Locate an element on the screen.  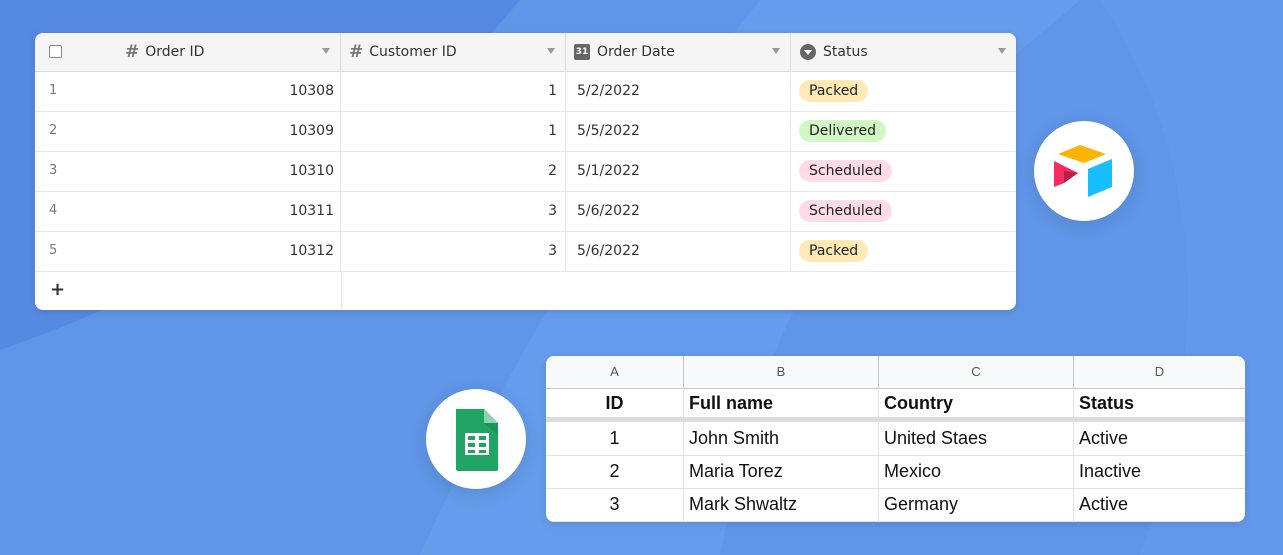
order-id-cell: 10312 is located at coordinates (208, 251).